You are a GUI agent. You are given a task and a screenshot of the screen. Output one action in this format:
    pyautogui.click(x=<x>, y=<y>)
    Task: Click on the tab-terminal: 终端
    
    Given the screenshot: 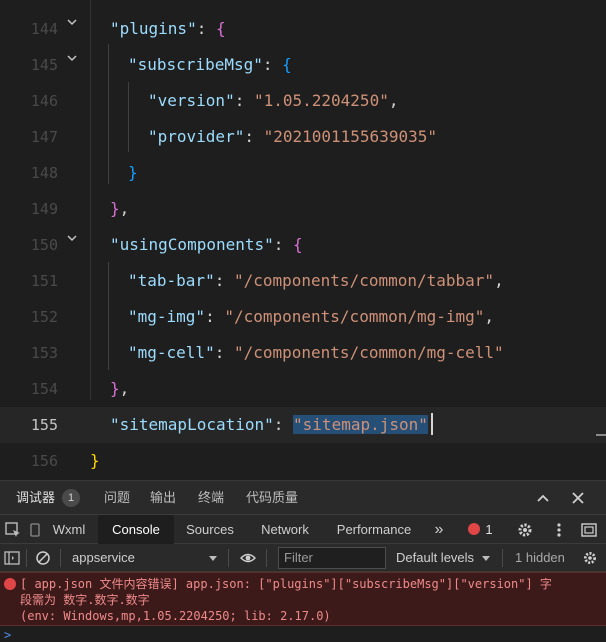 What is the action you would take?
    pyautogui.click(x=211, y=498)
    